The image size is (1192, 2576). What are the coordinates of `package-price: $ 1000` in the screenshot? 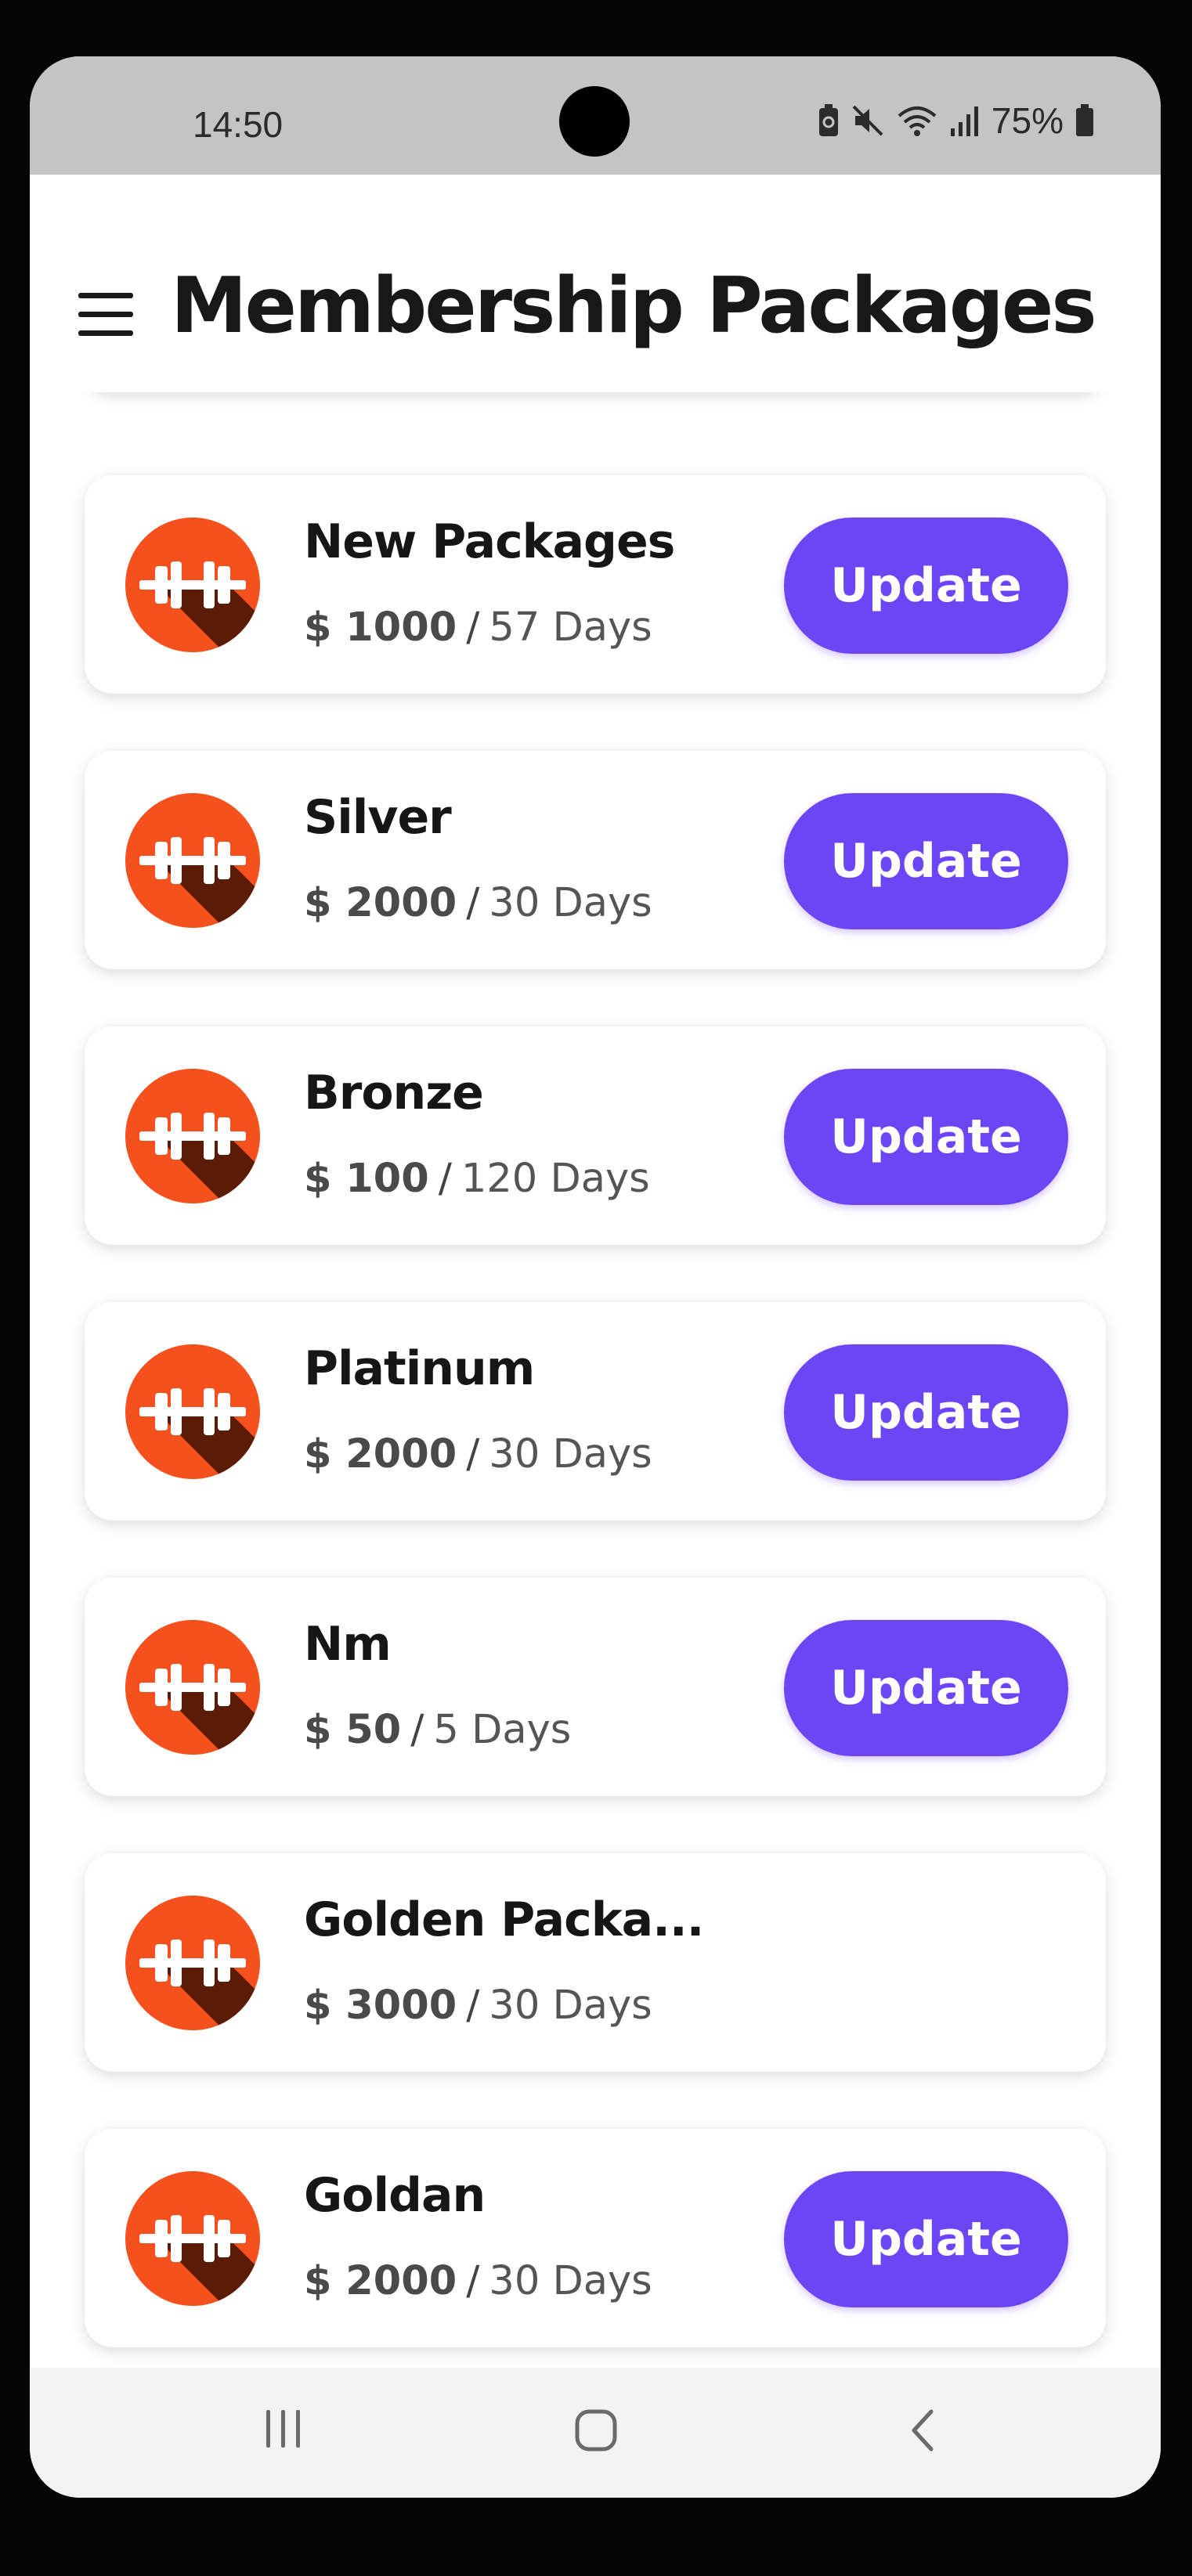 It's located at (380, 627).